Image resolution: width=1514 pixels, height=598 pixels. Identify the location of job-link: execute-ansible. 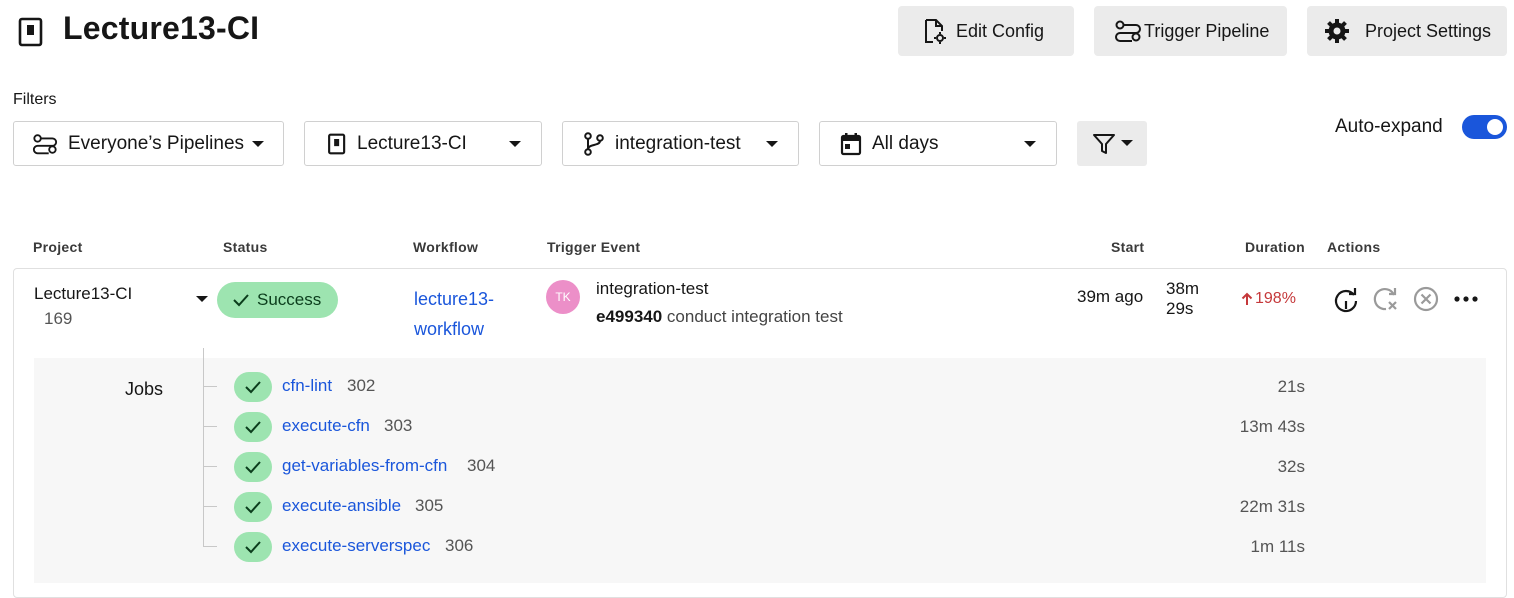
(341, 506).